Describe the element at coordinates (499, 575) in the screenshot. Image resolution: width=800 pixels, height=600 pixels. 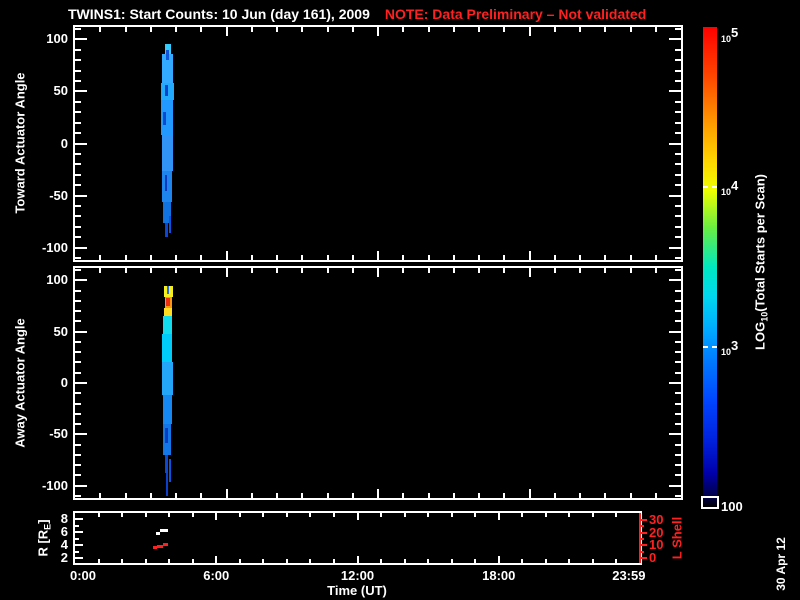
I see `x-tick-label: 18:00` at that location.